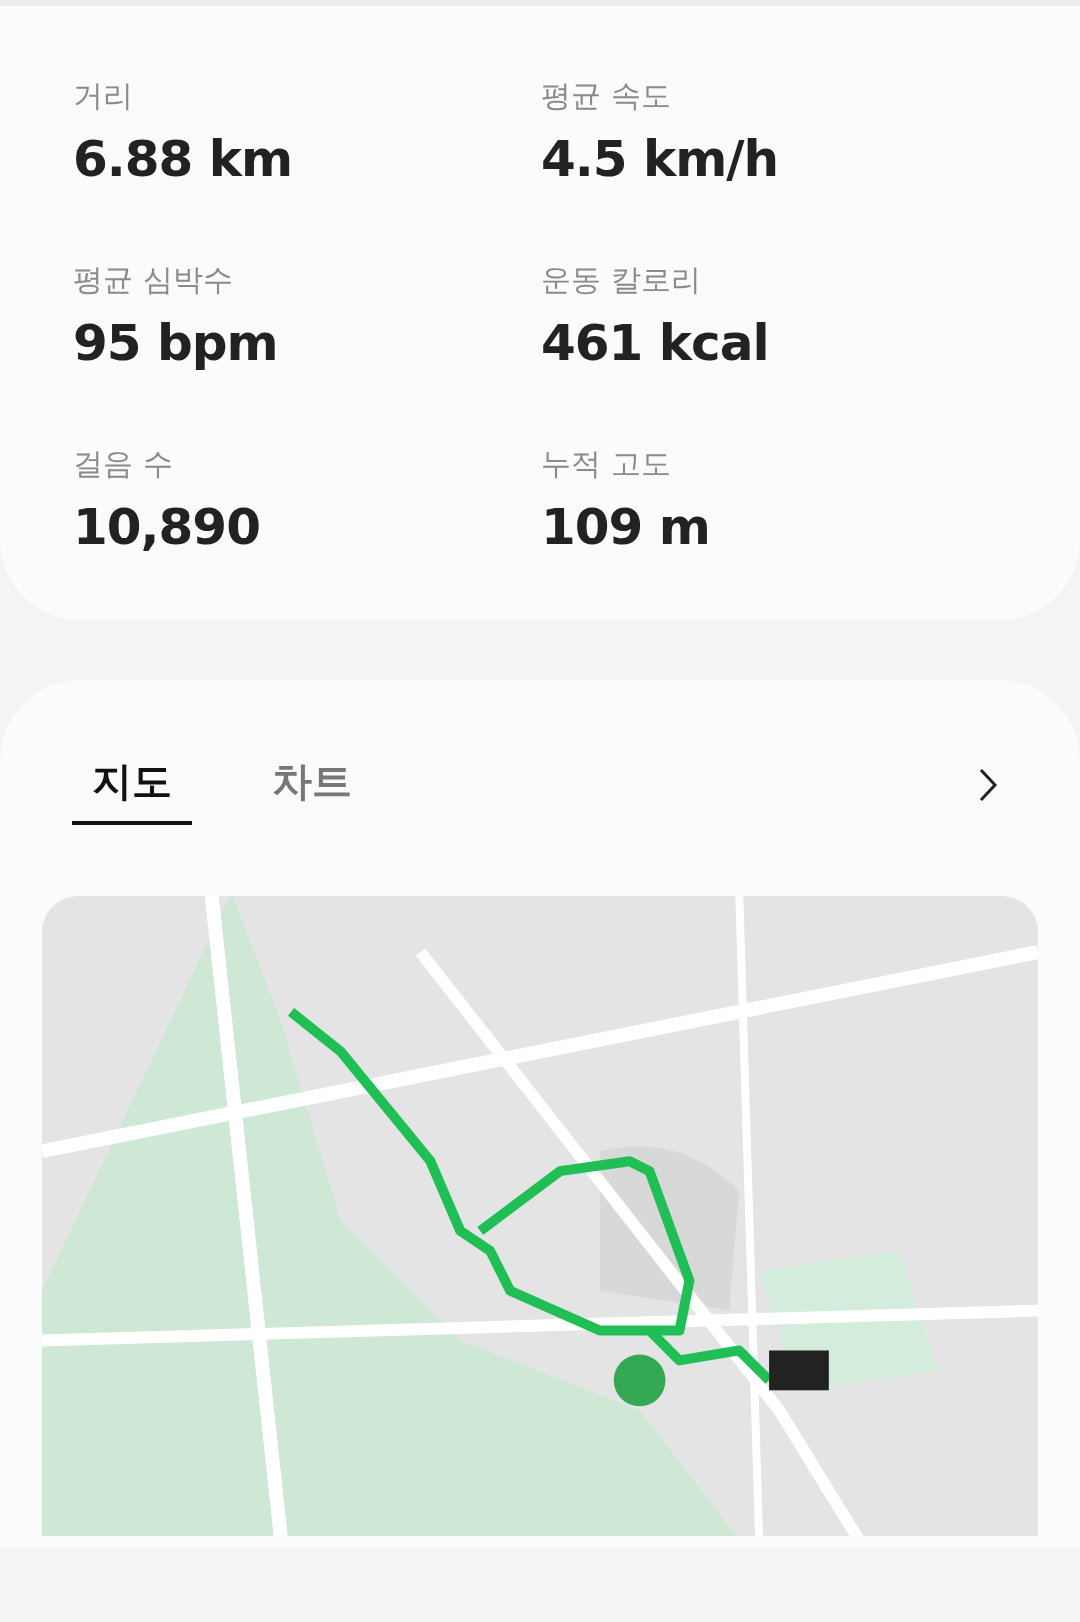  What do you see at coordinates (988, 785) in the screenshot?
I see `chevron-right-icon` at bounding box center [988, 785].